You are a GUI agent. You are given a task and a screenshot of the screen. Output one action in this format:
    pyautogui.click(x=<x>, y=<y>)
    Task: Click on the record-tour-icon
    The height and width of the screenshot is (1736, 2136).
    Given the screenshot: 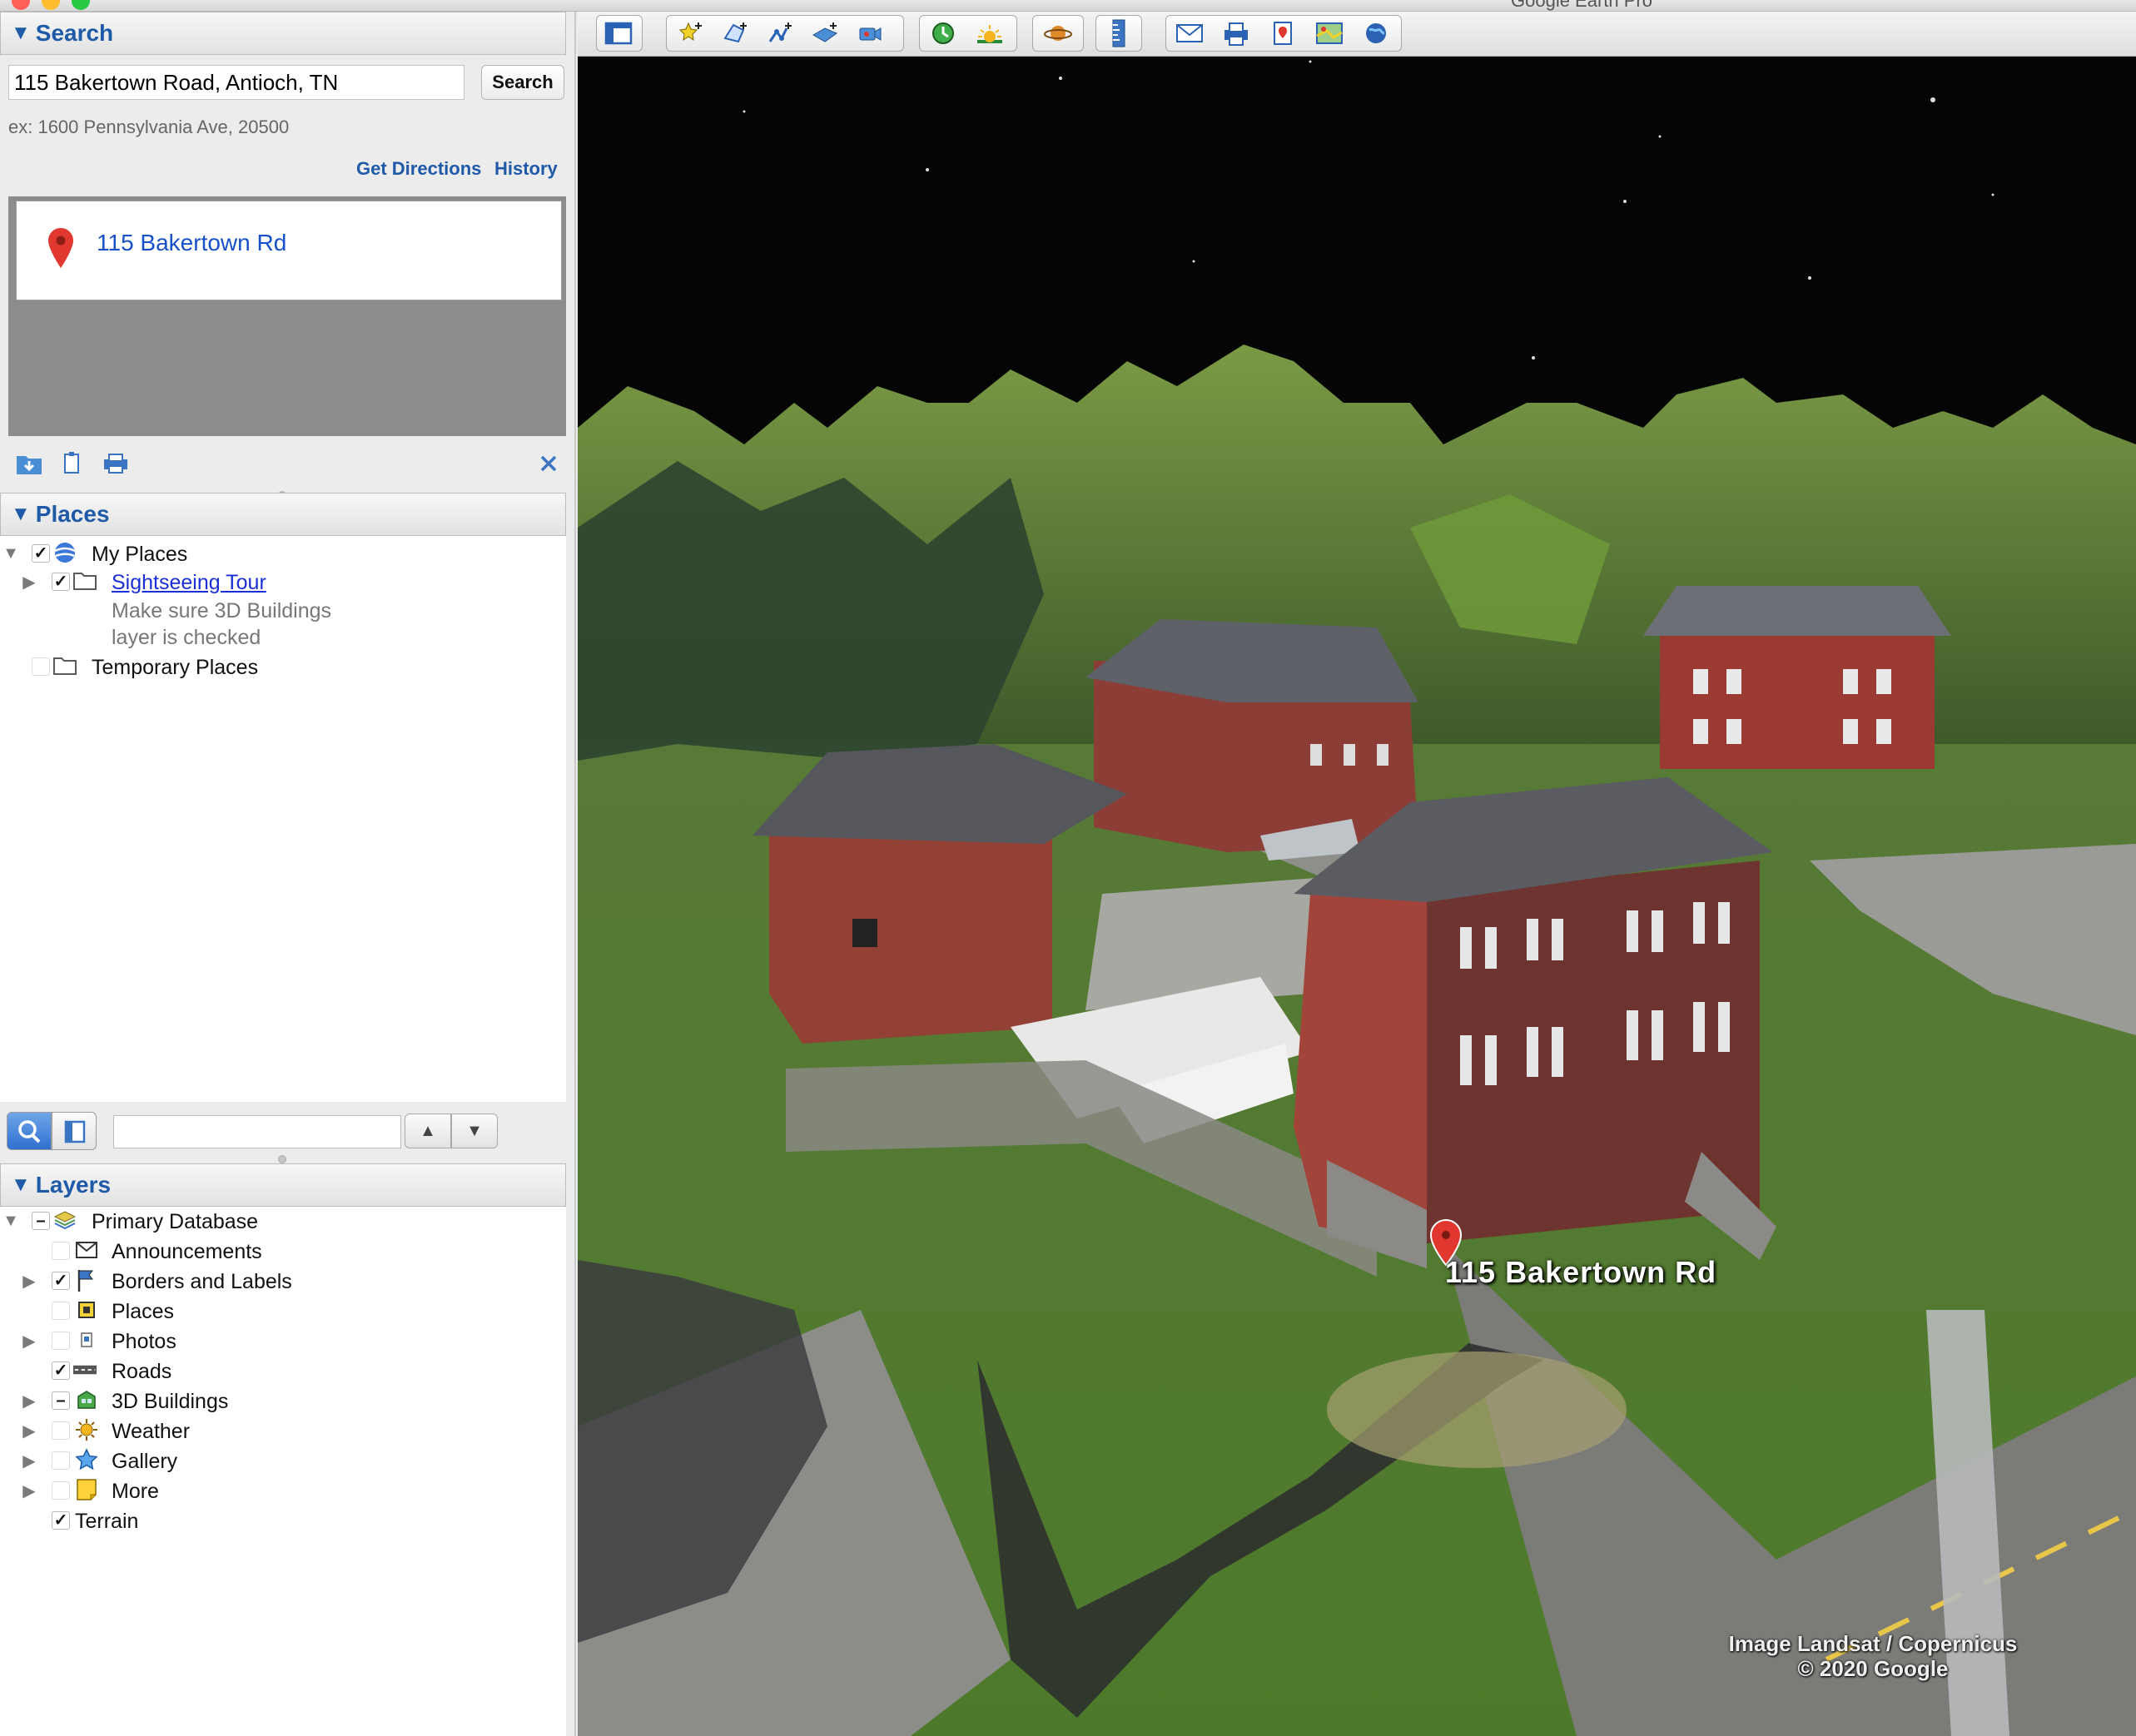 What is the action you would take?
    pyautogui.click(x=870, y=34)
    